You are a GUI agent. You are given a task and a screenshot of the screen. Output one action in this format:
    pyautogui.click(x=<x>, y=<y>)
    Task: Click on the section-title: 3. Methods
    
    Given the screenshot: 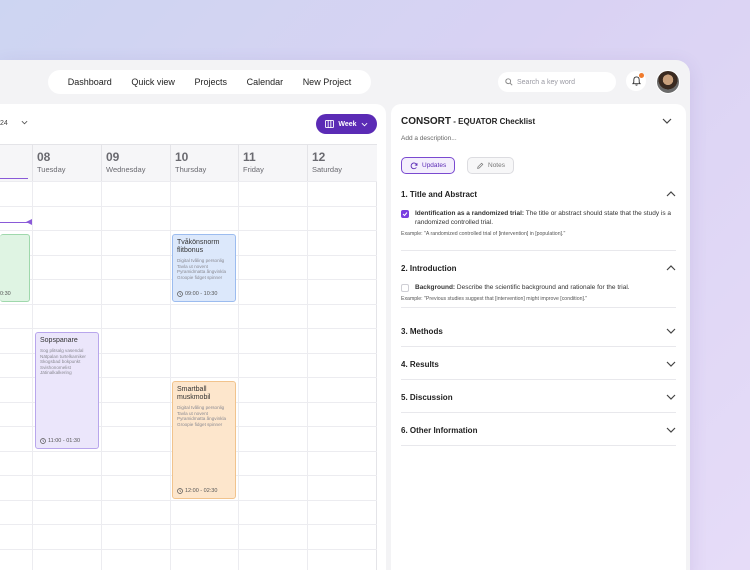 What is the action you would take?
    pyautogui.click(x=422, y=331)
    